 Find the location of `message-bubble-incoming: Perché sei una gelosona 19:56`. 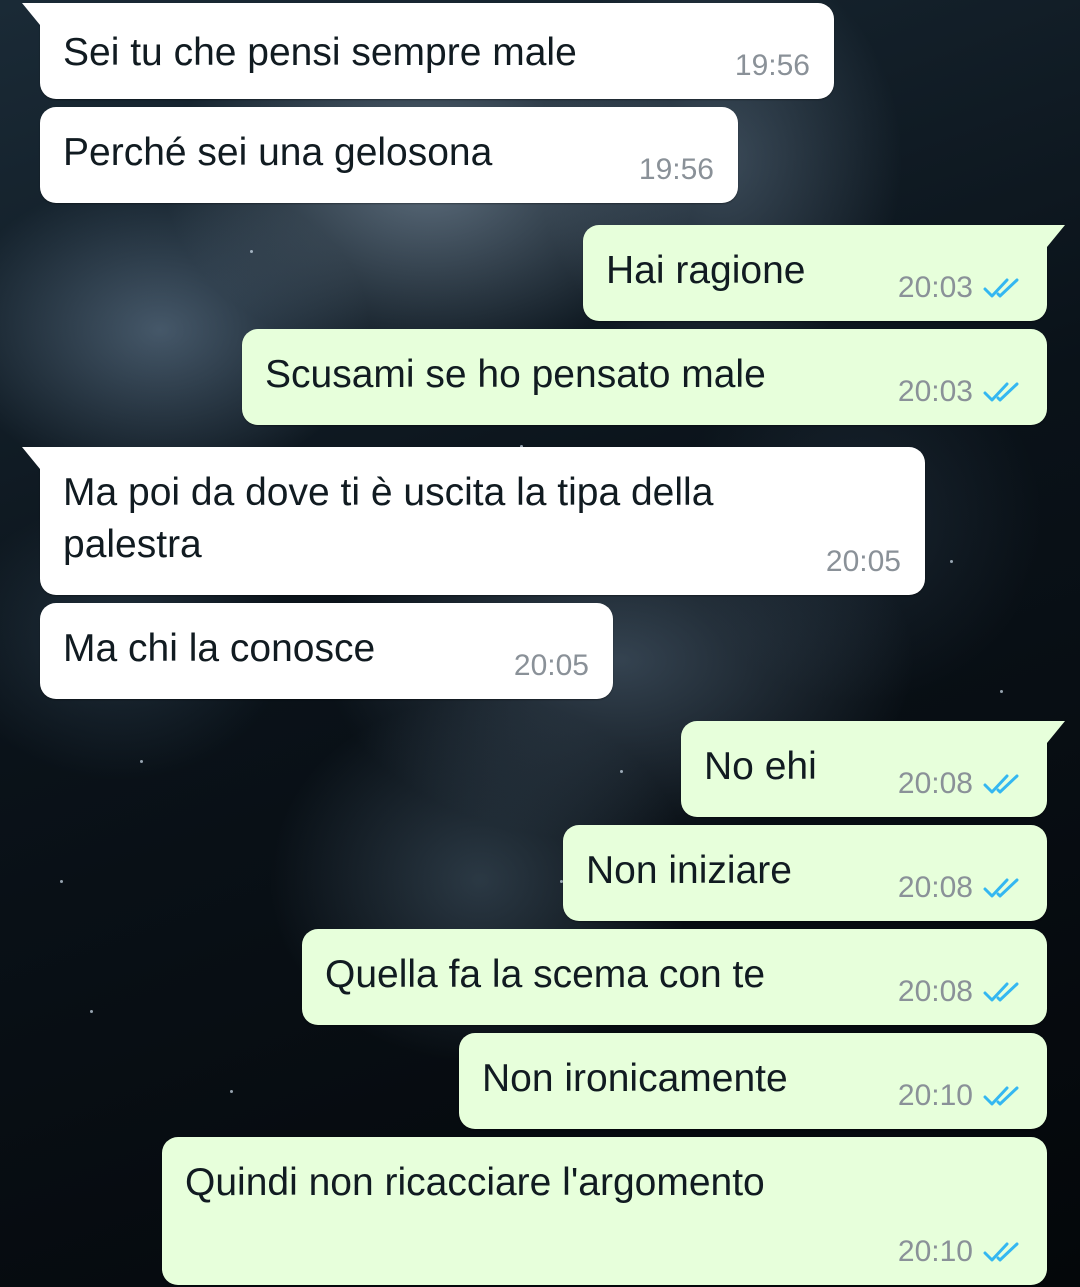

message-bubble-incoming: Perché sei una gelosona 19:56 is located at coordinates (389, 155).